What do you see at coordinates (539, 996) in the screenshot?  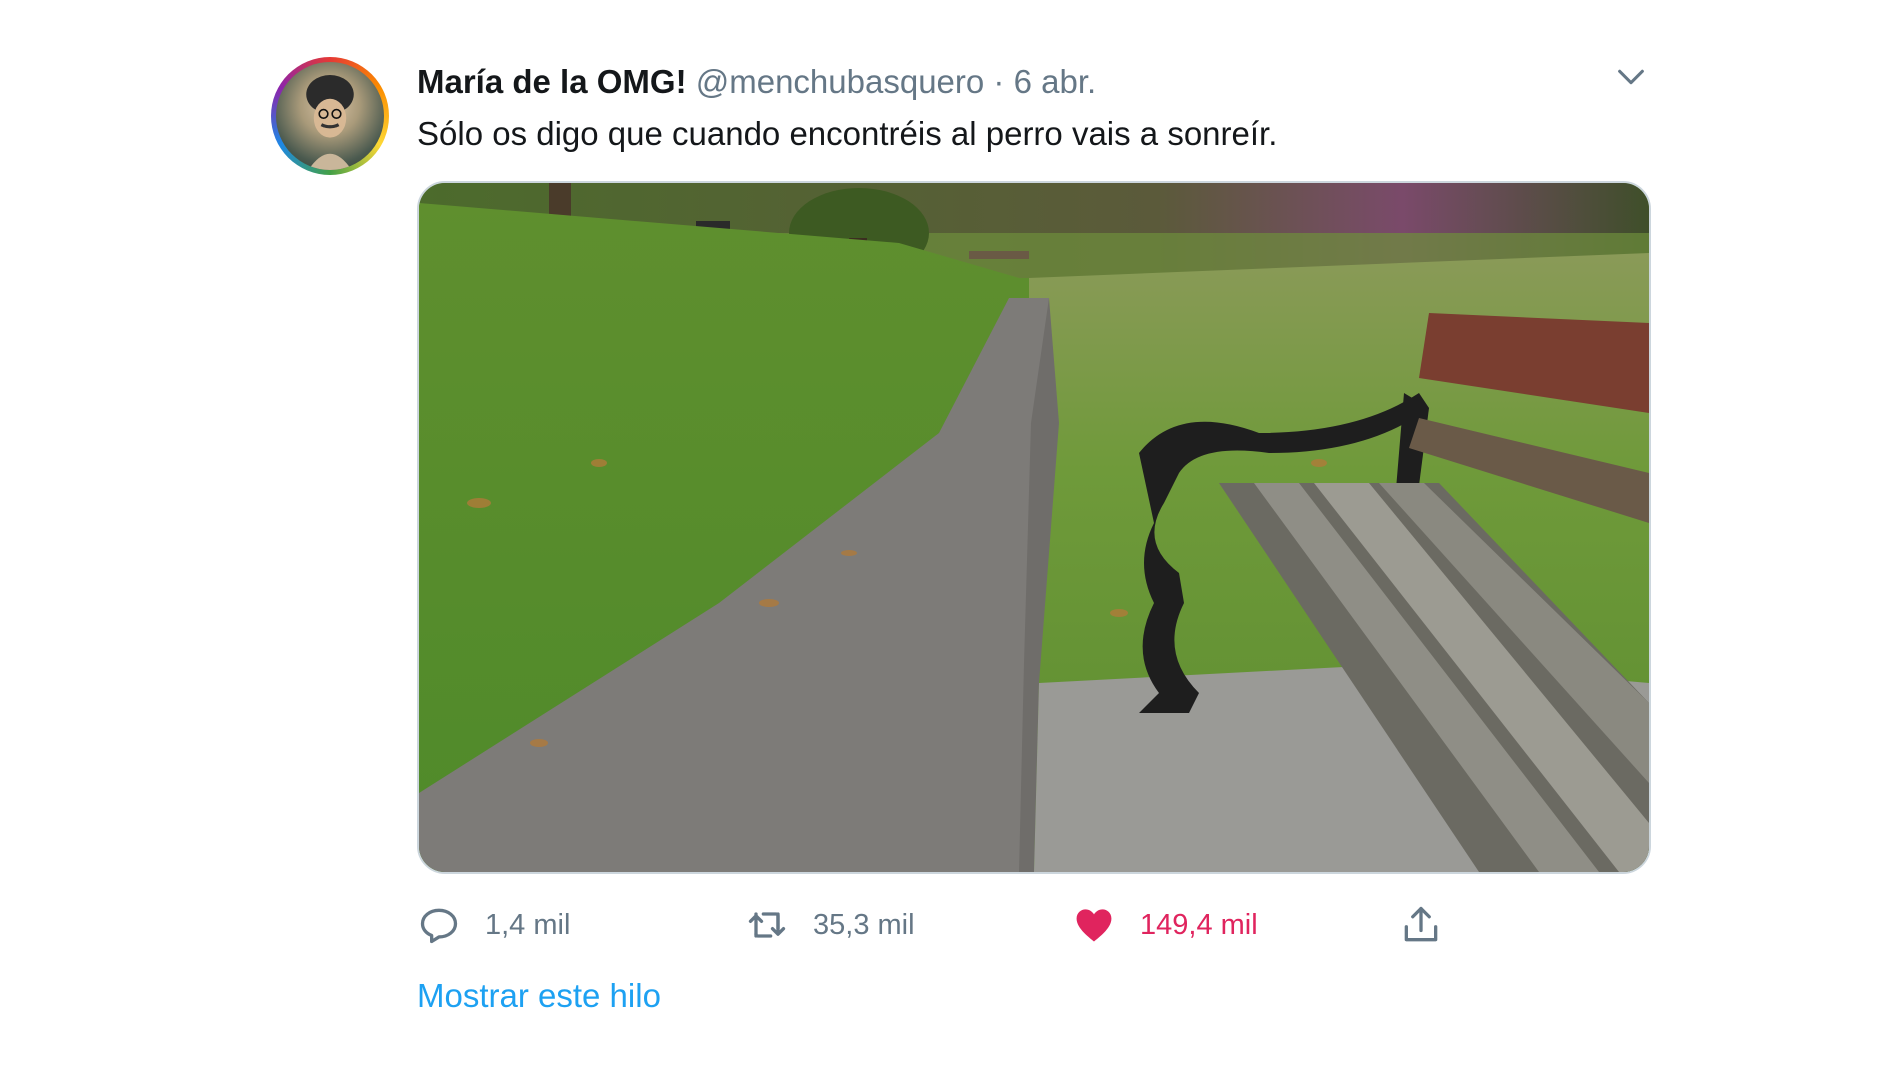 I see `show-thread-link: Mostrar este hilo` at bounding box center [539, 996].